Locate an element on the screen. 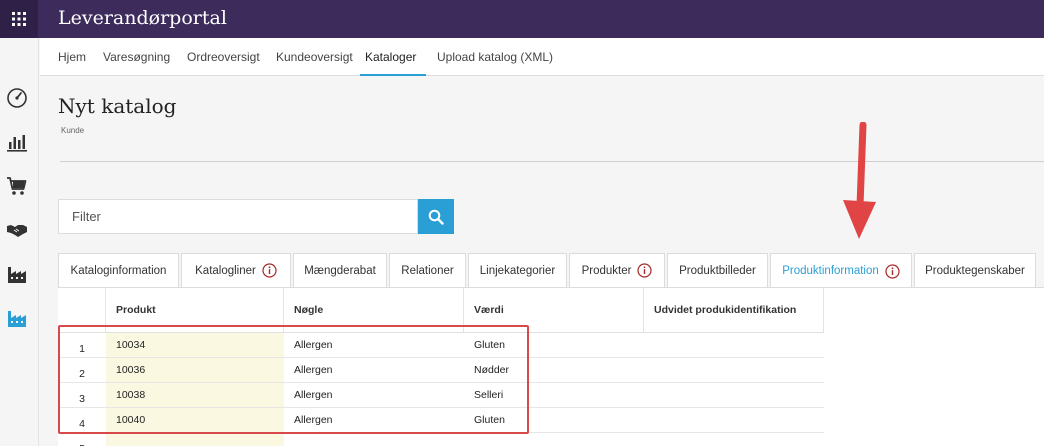 The image size is (1044, 446). tab-label: Kataloginformation is located at coordinates (118, 270).